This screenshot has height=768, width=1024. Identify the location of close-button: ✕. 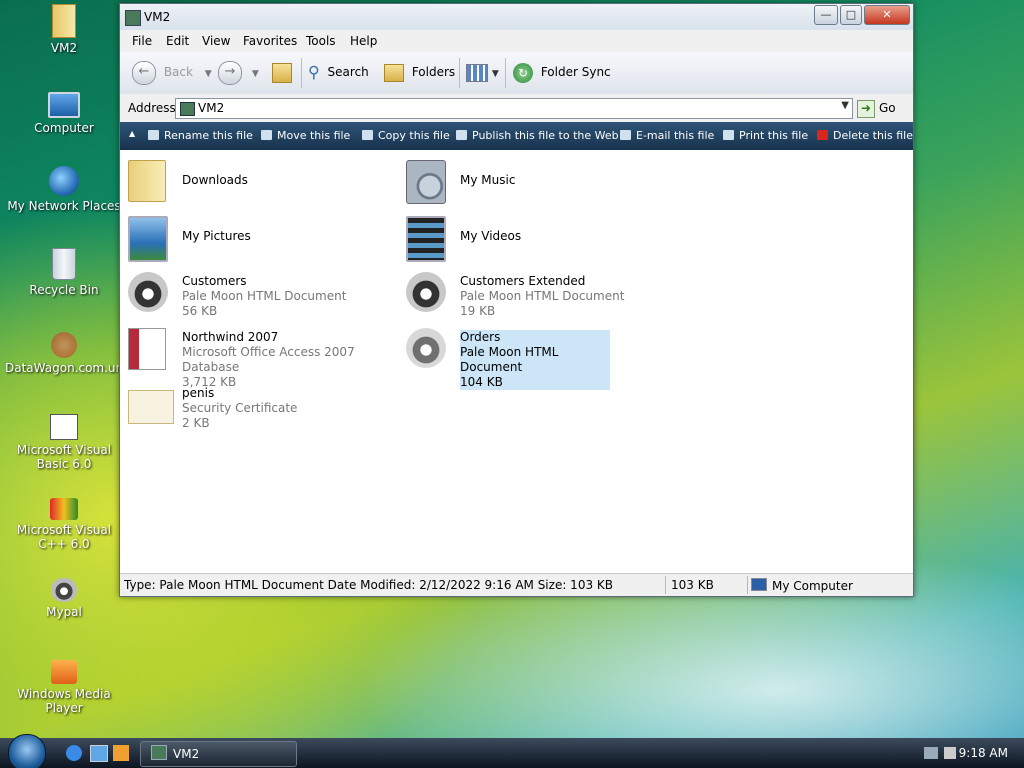
(887, 15).